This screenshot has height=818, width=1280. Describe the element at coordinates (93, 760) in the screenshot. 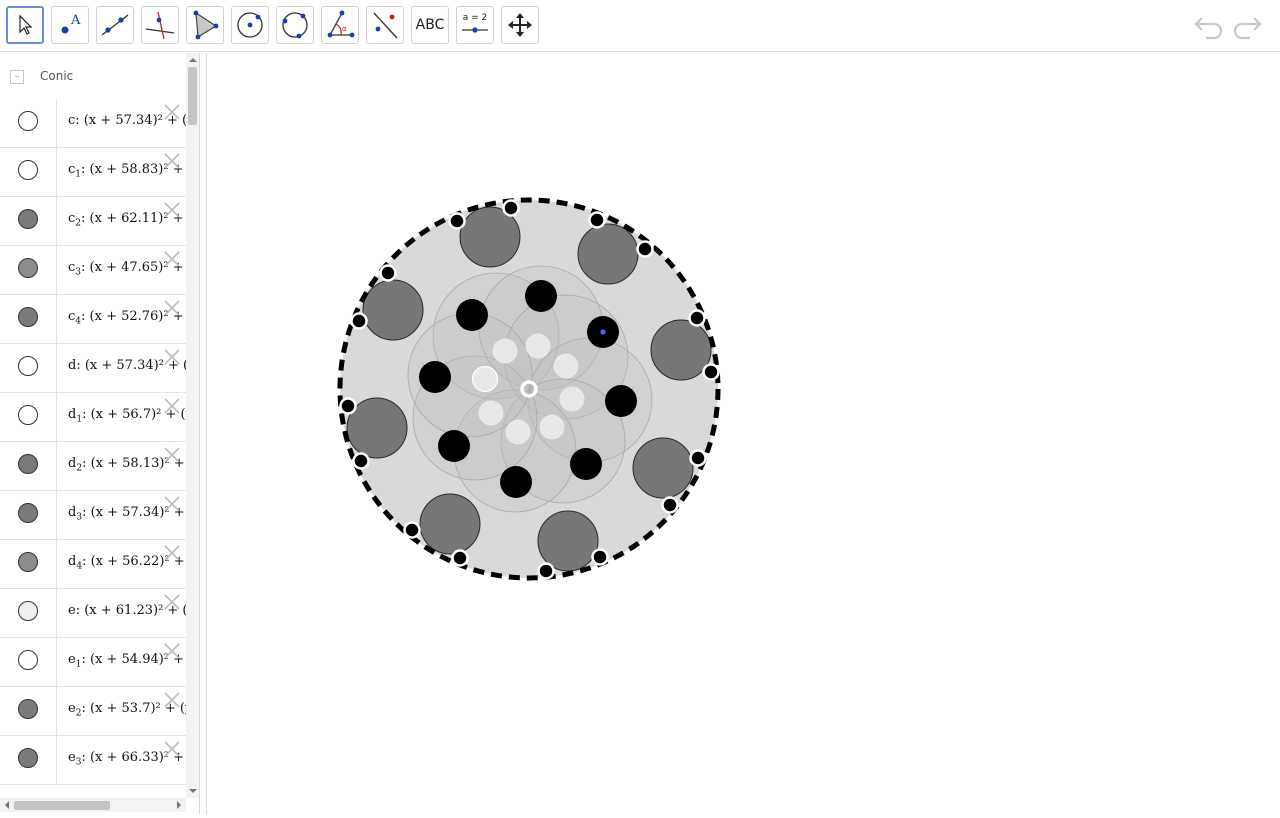

I see `algebra-row: e3: (x + 66.33)² + (` at that location.